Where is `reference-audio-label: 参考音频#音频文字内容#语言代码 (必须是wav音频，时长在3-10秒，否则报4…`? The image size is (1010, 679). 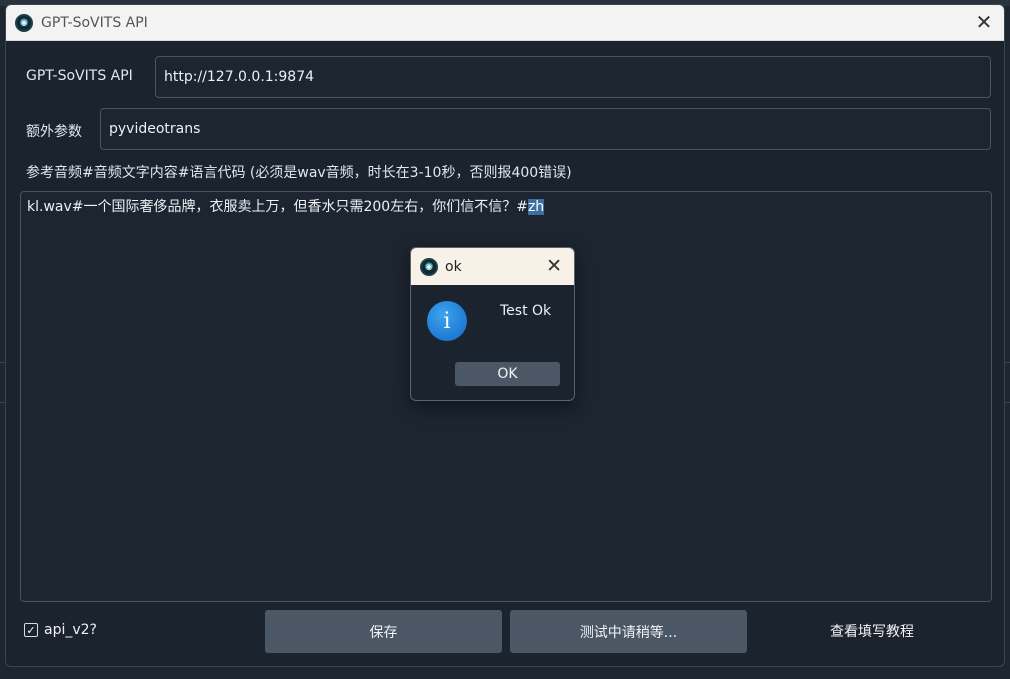
reference-audio-label: 参考音频#音频文字内容#语言代码 (必须是wav音频，时长在3-10秒，否则报4… is located at coordinates (299, 173).